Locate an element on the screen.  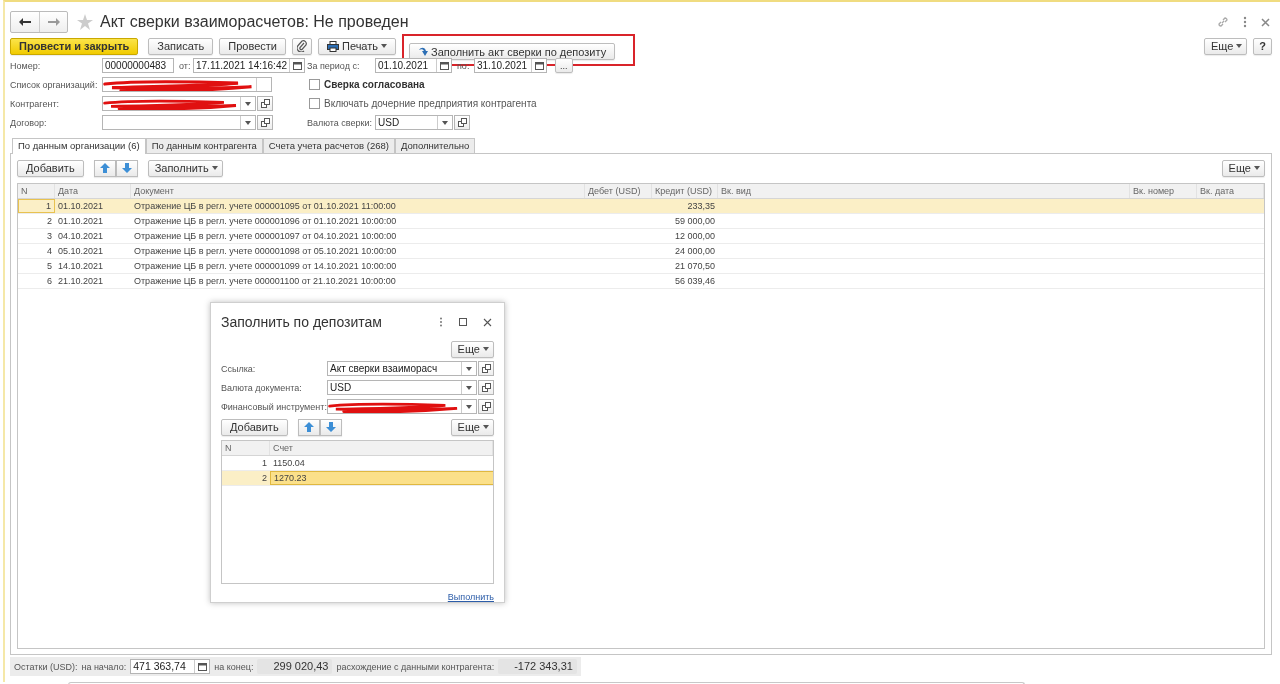
table-row: 2 1270.23 is located at coordinates (357, 478).